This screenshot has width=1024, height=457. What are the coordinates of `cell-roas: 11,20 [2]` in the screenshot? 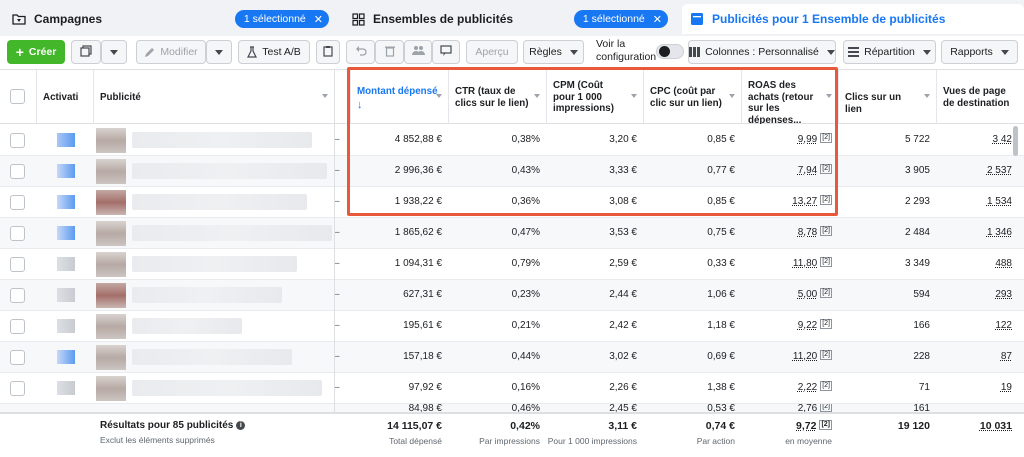 It's located at (789, 357).